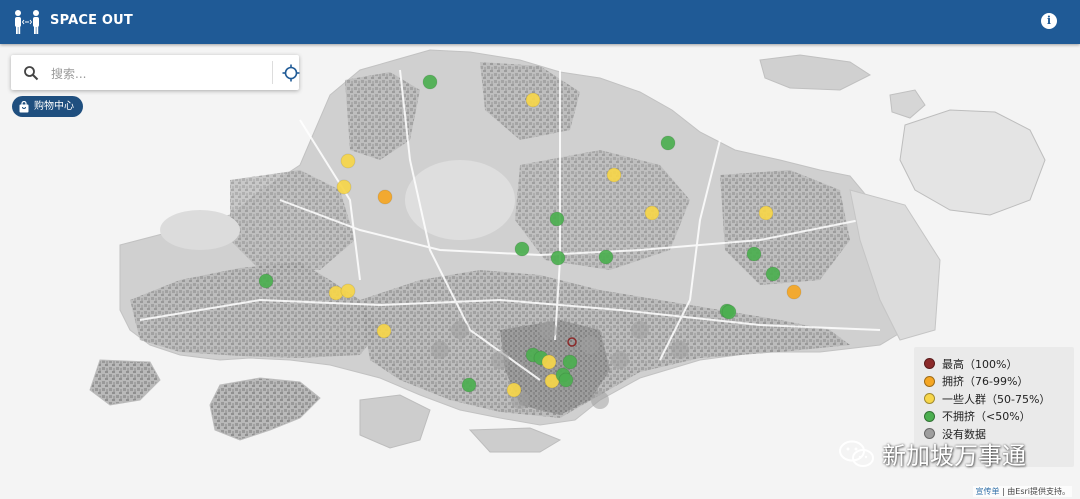 This screenshot has height=499, width=1080. Describe the element at coordinates (980, 364) in the screenshot. I see `legend-label: 最高（100%）` at that location.